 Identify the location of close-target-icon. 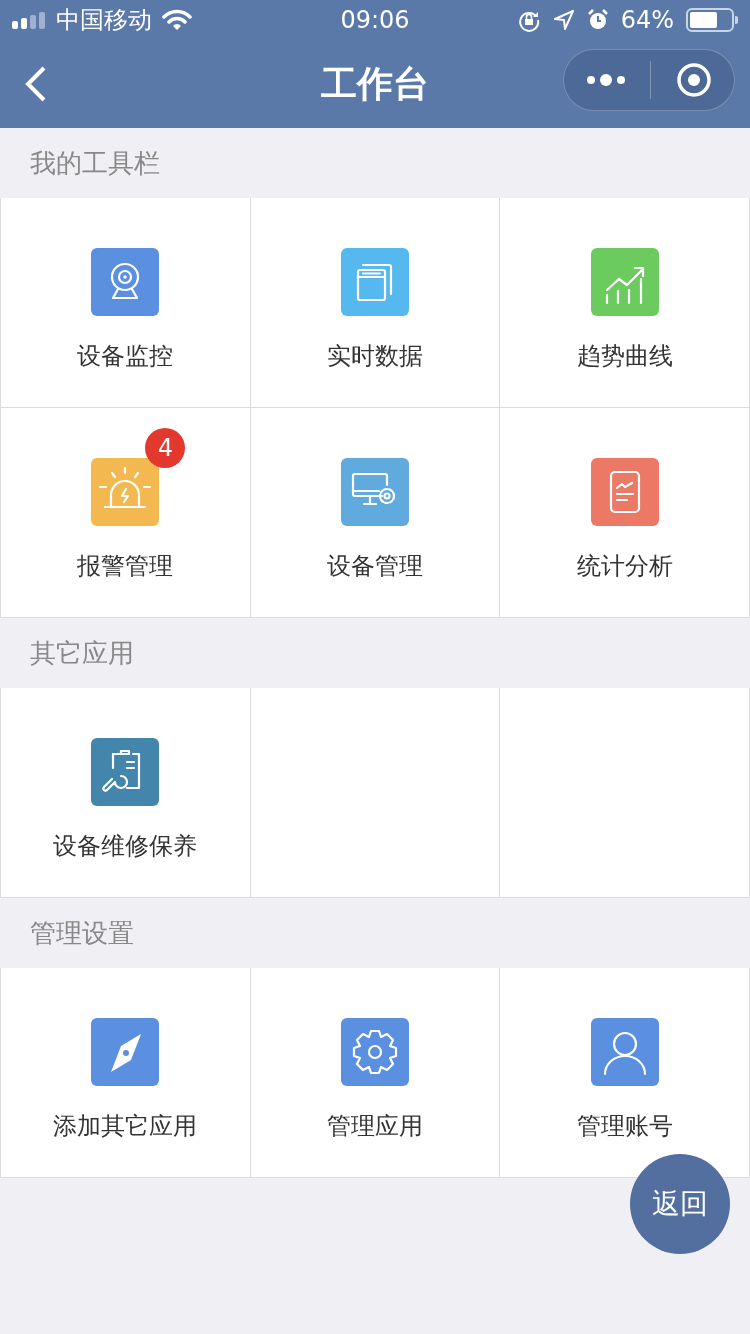
(693, 80).